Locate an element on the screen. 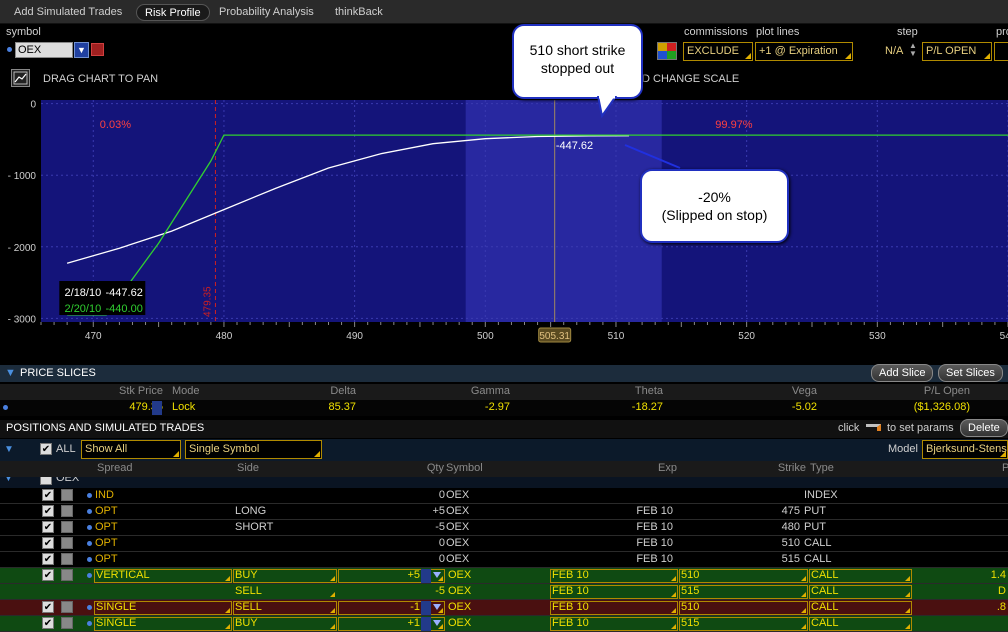  slice-pl-open: ($1,326.08) is located at coordinates (941, 407).